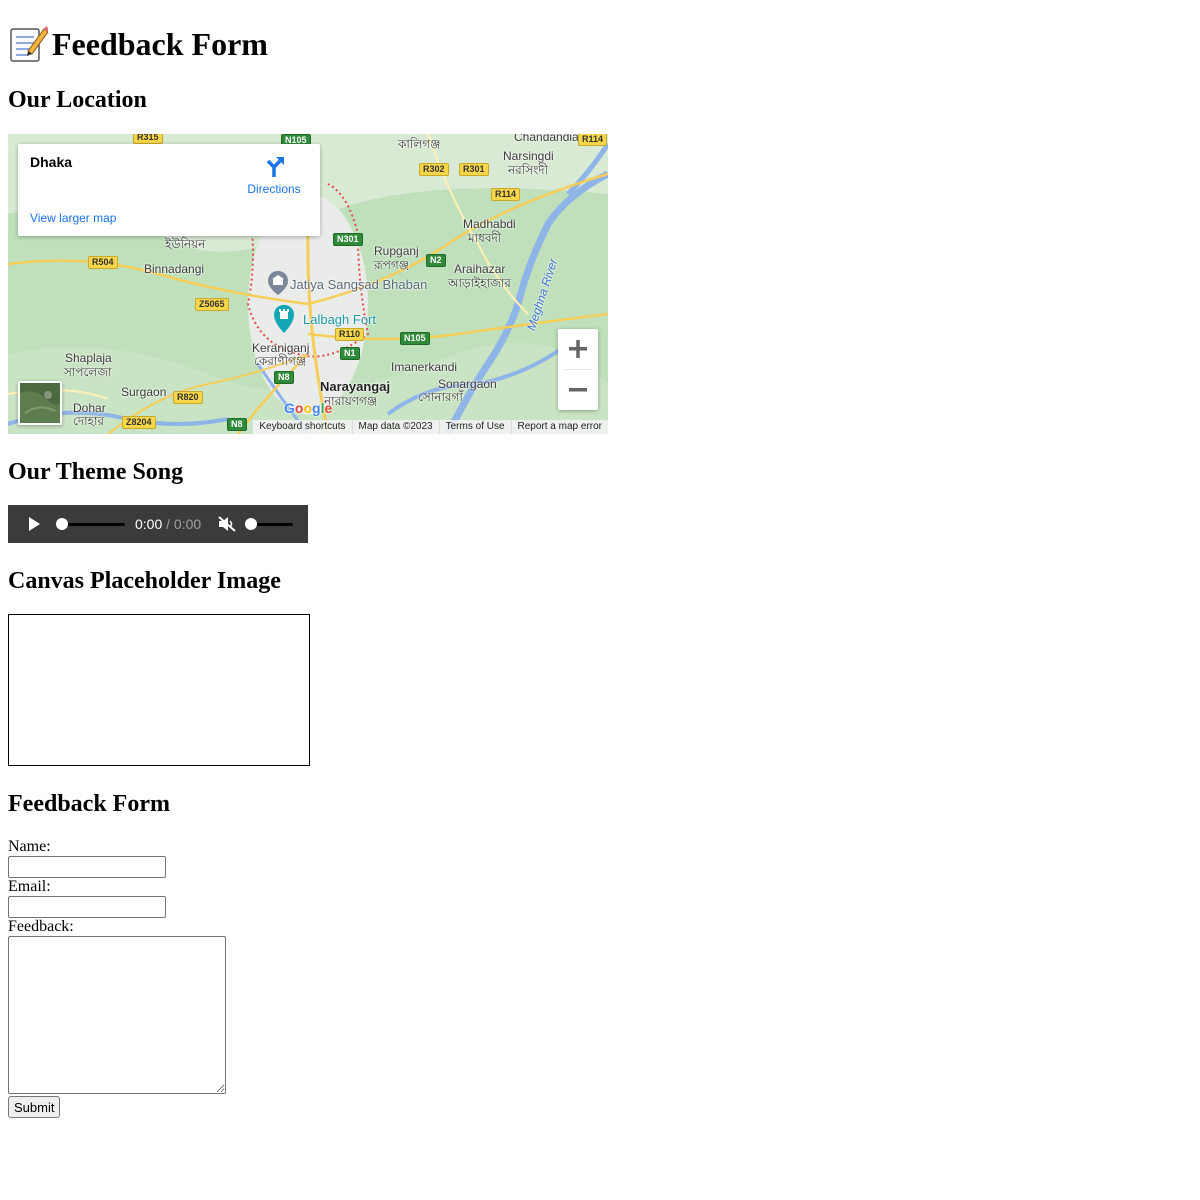 This screenshot has width=1200, height=1200. Describe the element at coordinates (169, 190) in the screenshot. I see `map-info-card: Dhaka Directions View larger map` at that location.